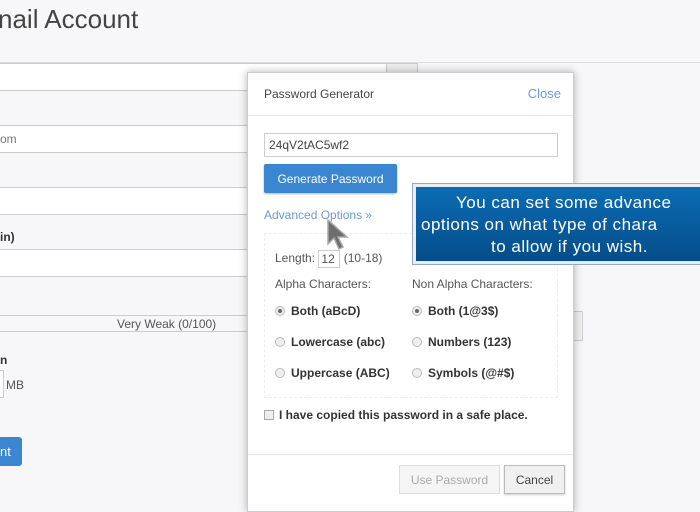  I want to click on length-label: Length:, so click(295, 258).